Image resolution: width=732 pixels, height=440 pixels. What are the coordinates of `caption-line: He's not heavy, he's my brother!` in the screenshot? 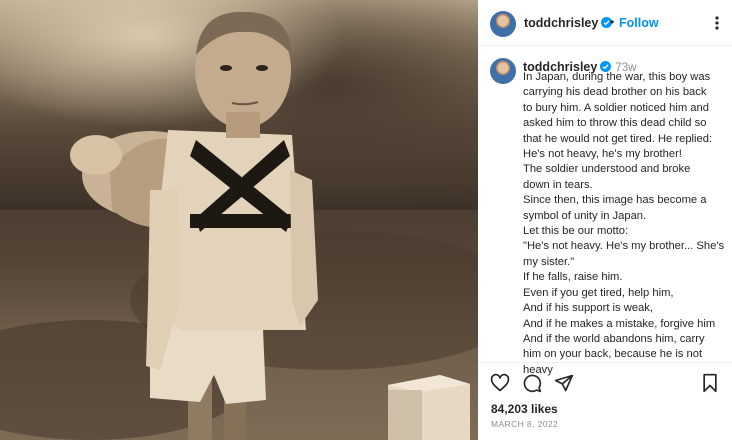 It's located at (602, 154).